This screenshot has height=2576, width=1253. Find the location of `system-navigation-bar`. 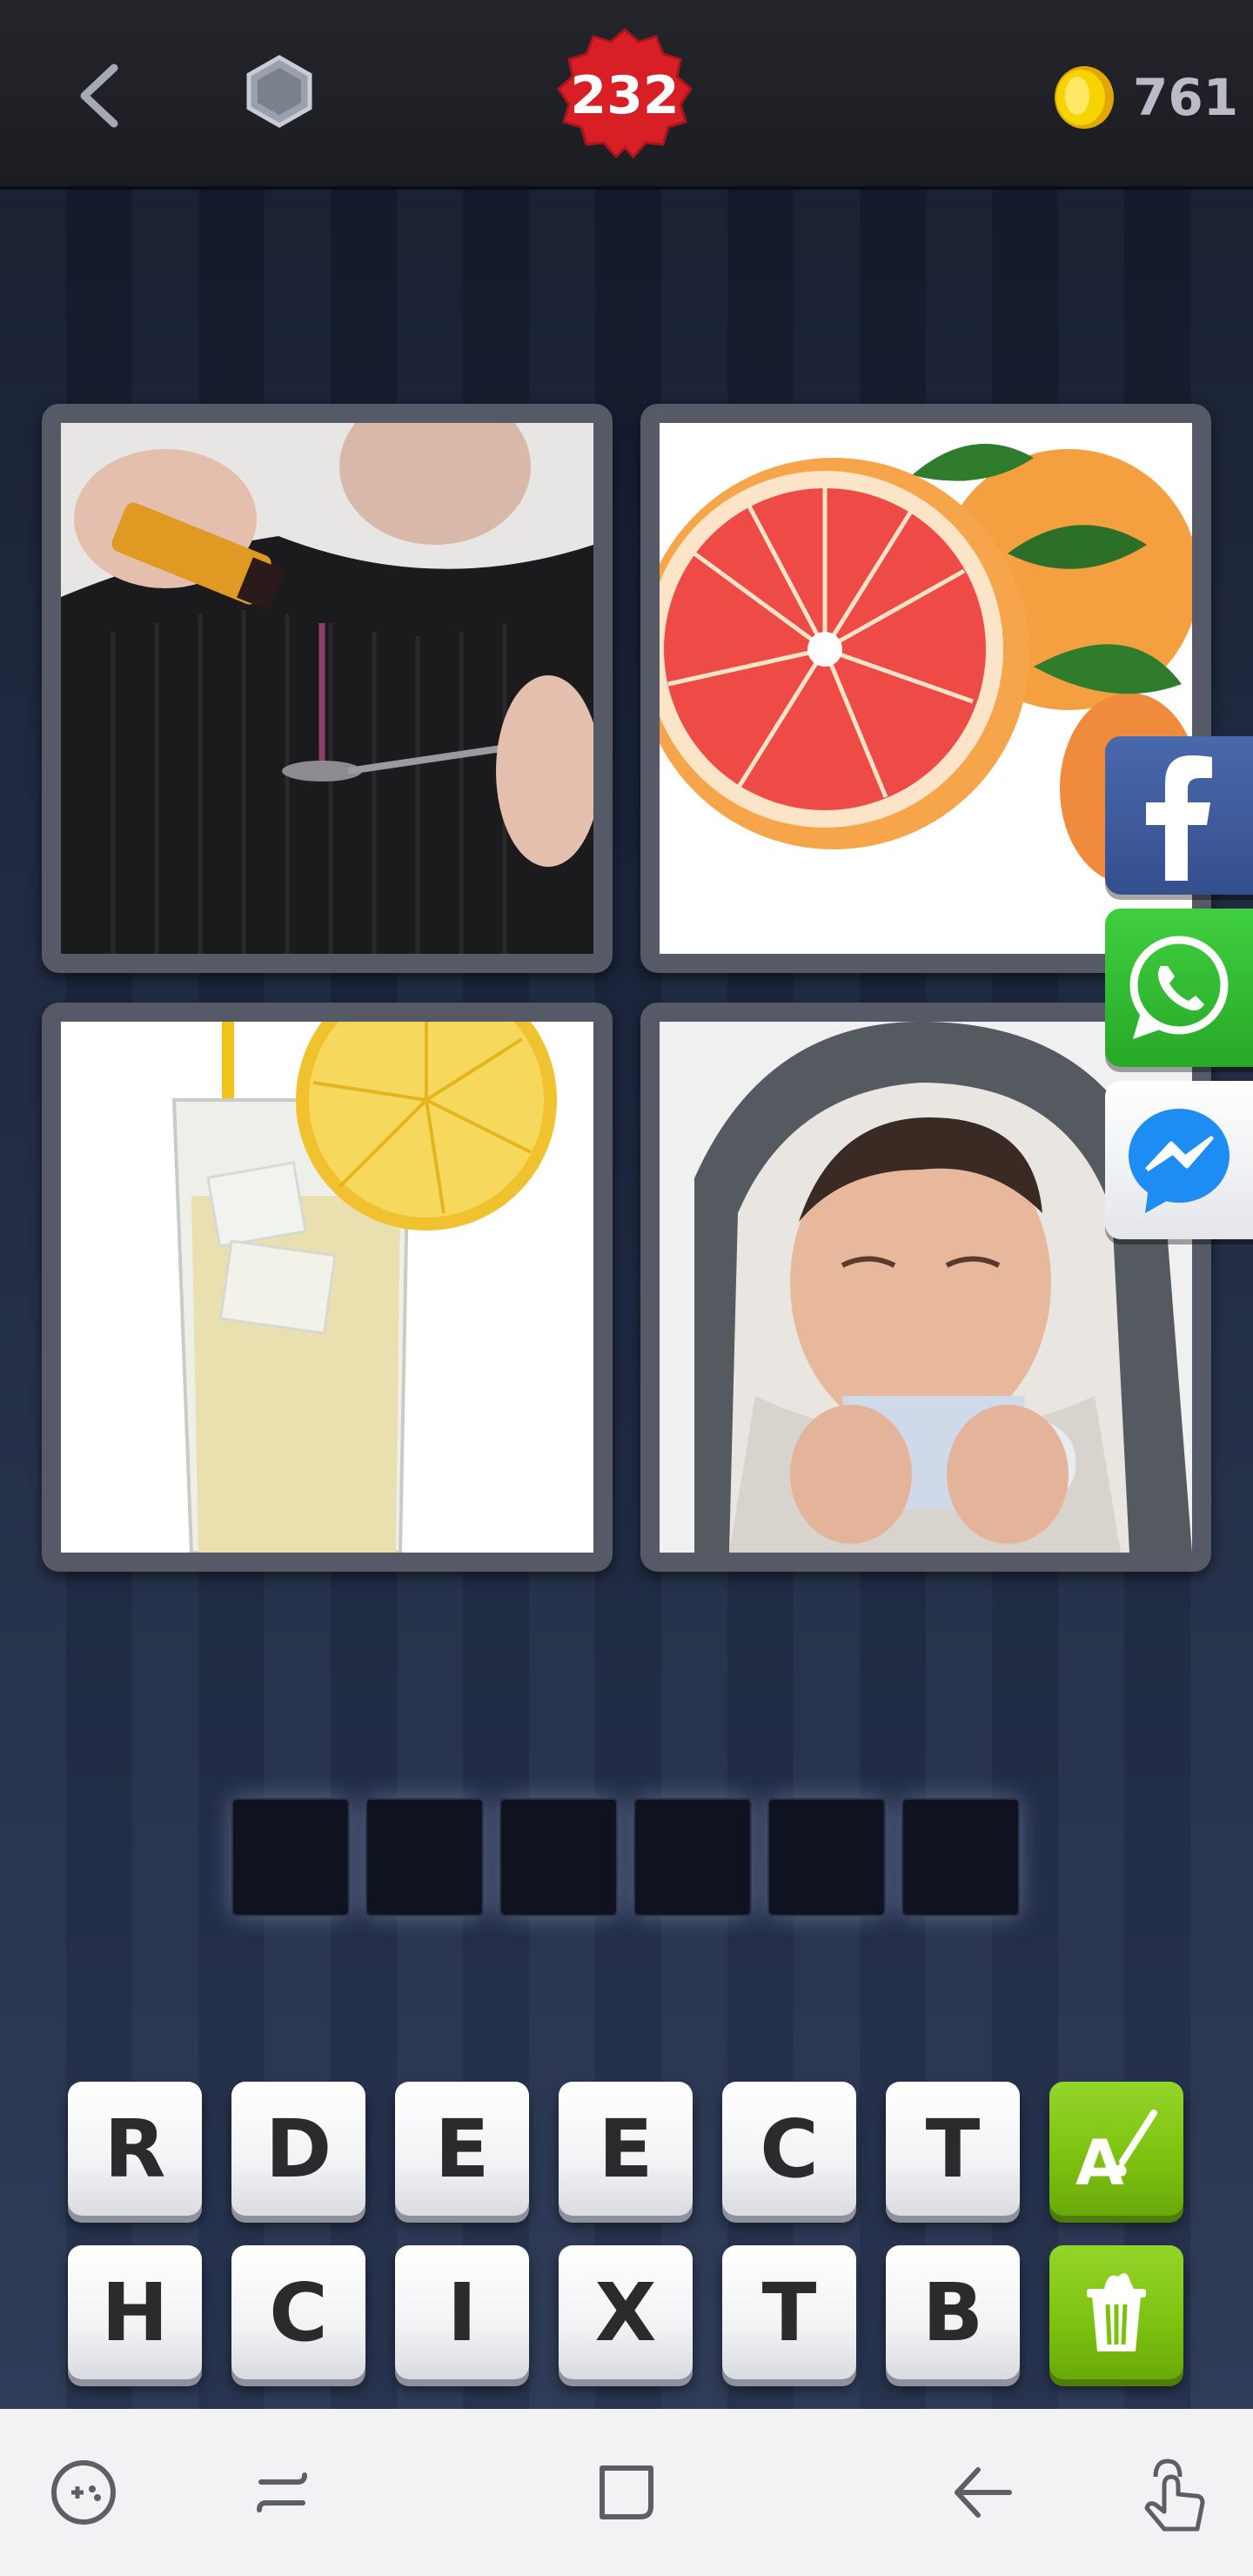

system-navigation-bar is located at coordinates (626, 2492).